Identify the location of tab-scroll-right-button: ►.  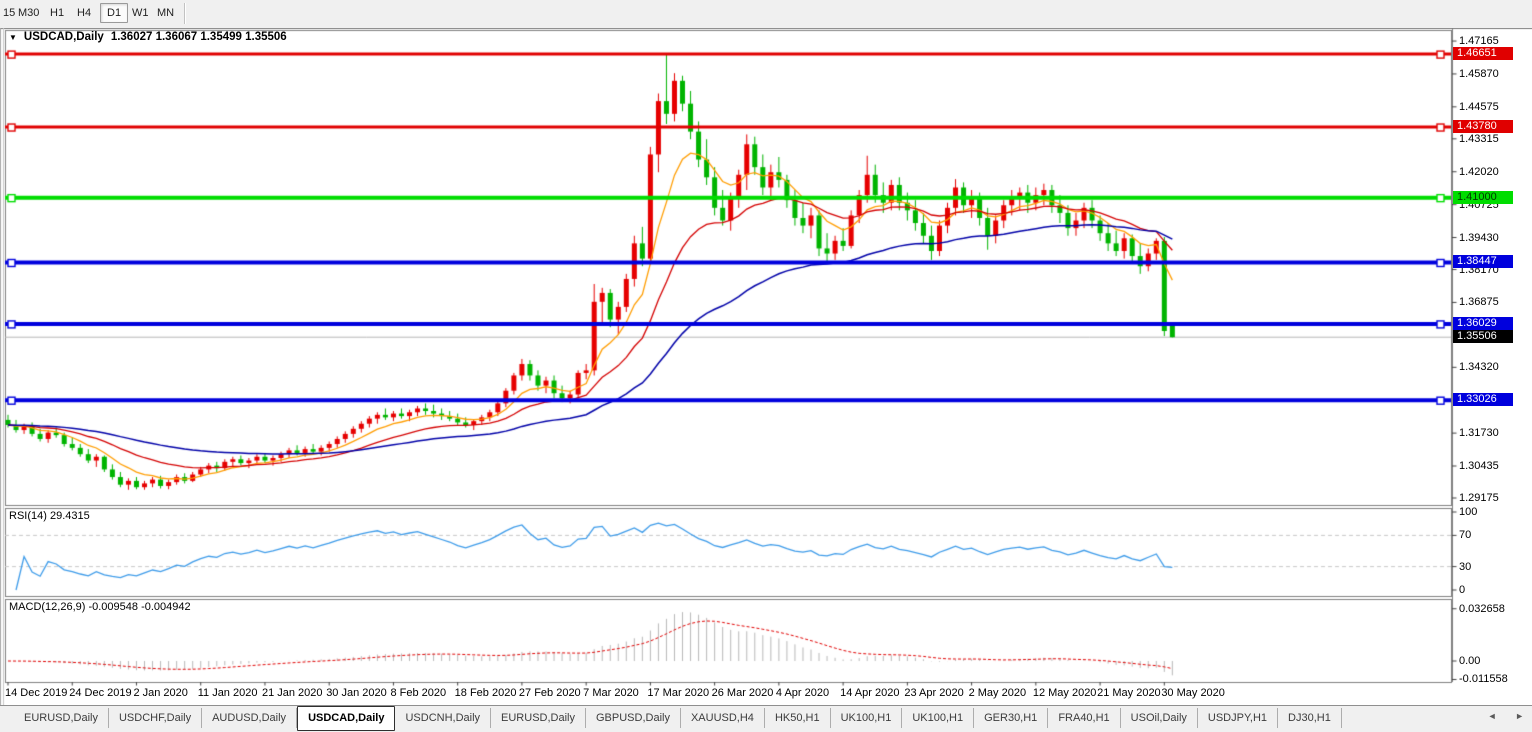
(1519, 716).